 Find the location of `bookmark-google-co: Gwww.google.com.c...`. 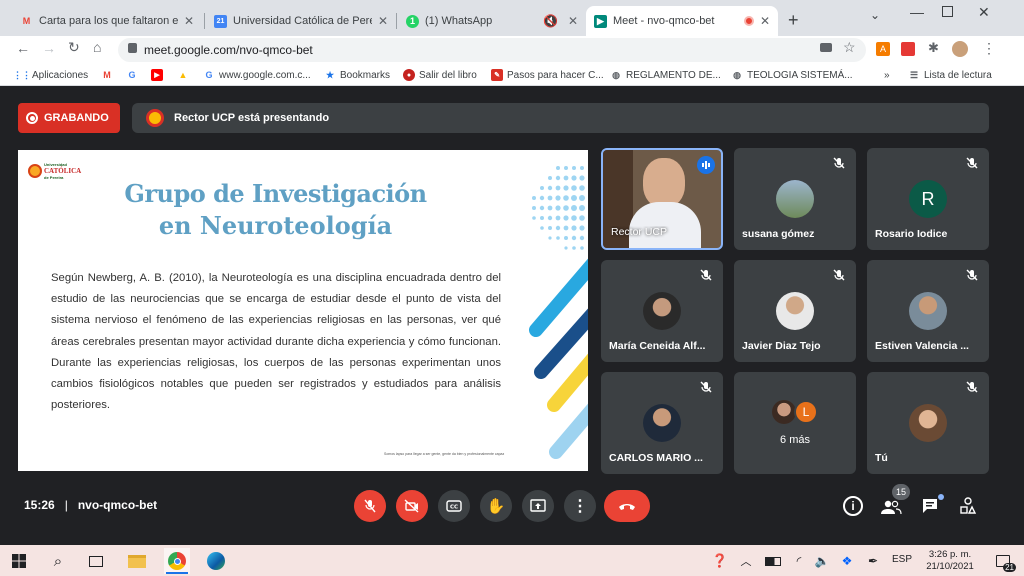

bookmark-google-co: Gwww.google.com.c... is located at coordinates (257, 75).